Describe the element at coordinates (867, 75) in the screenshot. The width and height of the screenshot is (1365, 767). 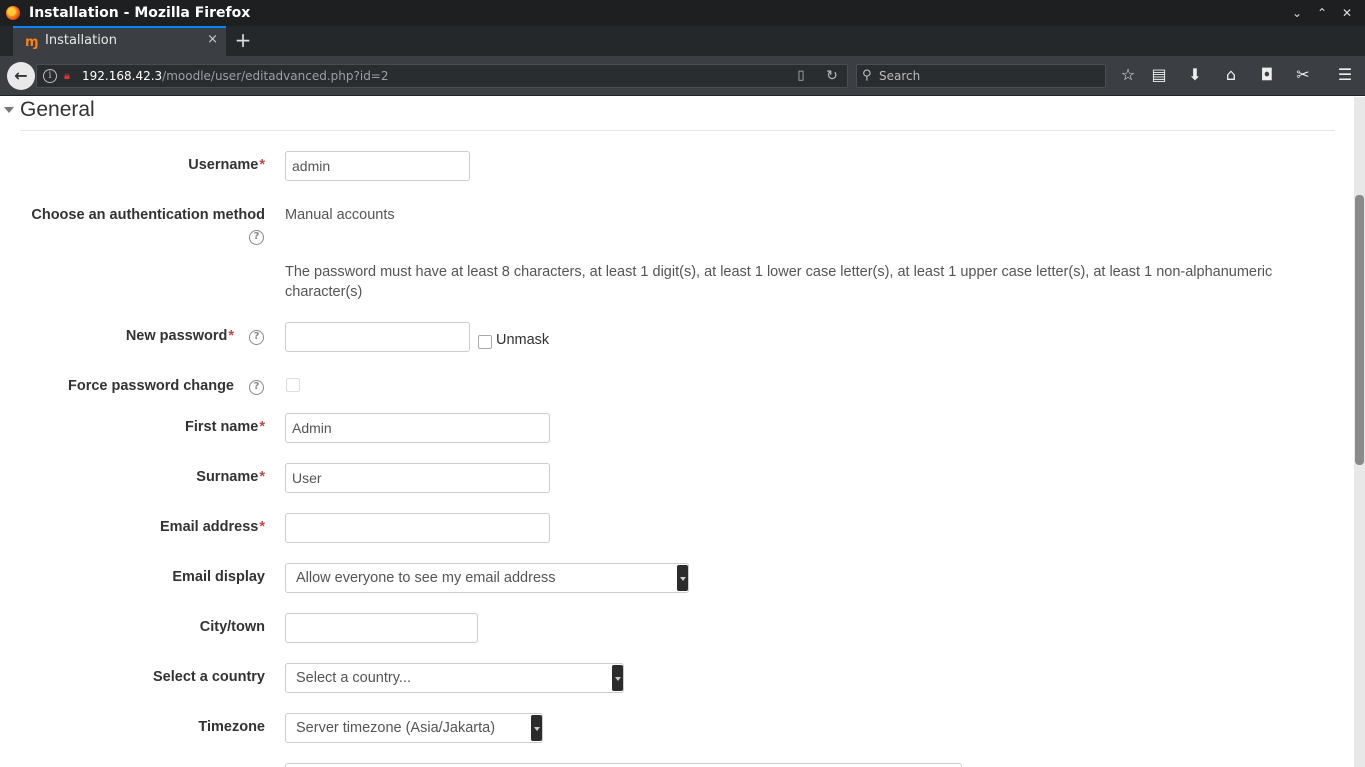
I see `search-icon: ⚲` at that location.